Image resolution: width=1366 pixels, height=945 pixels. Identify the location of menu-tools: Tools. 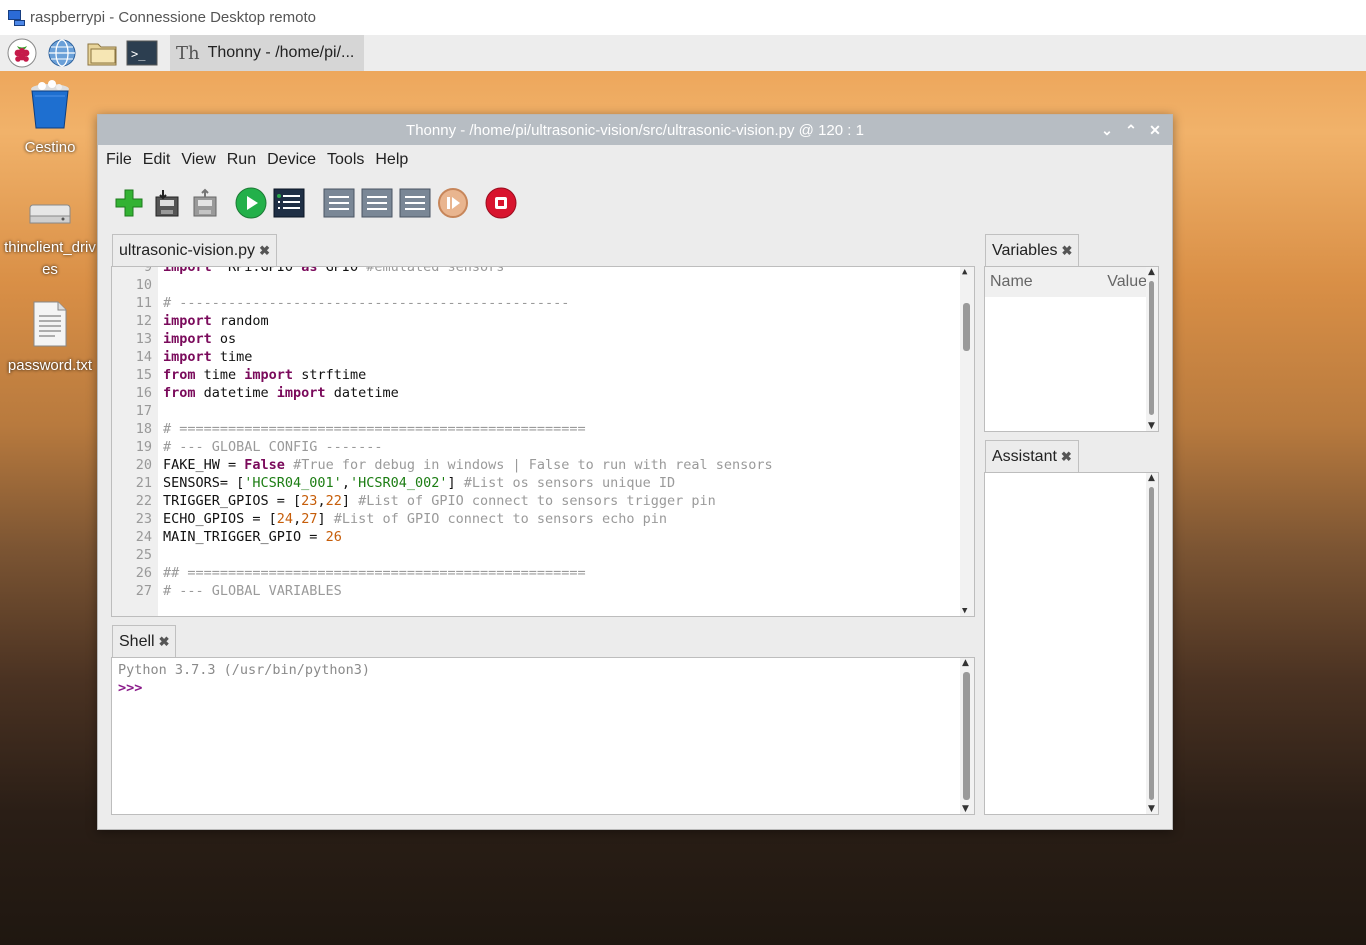
(345, 160).